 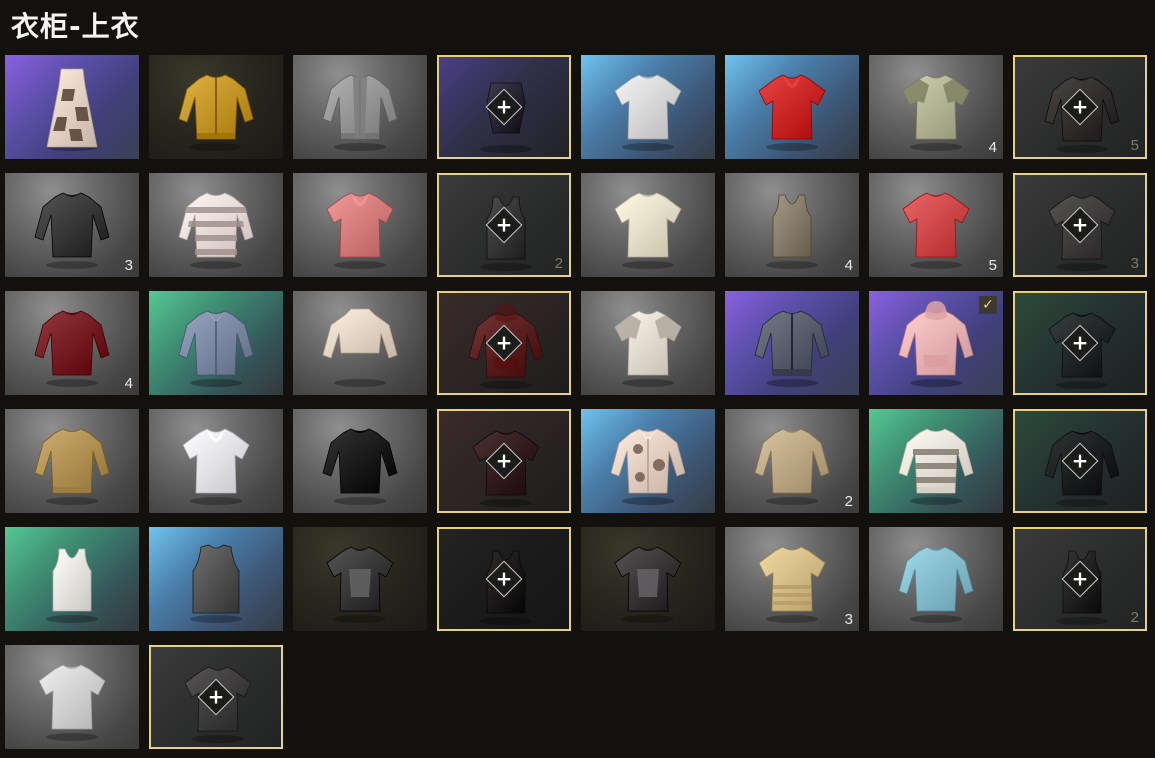 What do you see at coordinates (936, 343) in the screenshot?
I see `wardrobe-item: ✓` at bounding box center [936, 343].